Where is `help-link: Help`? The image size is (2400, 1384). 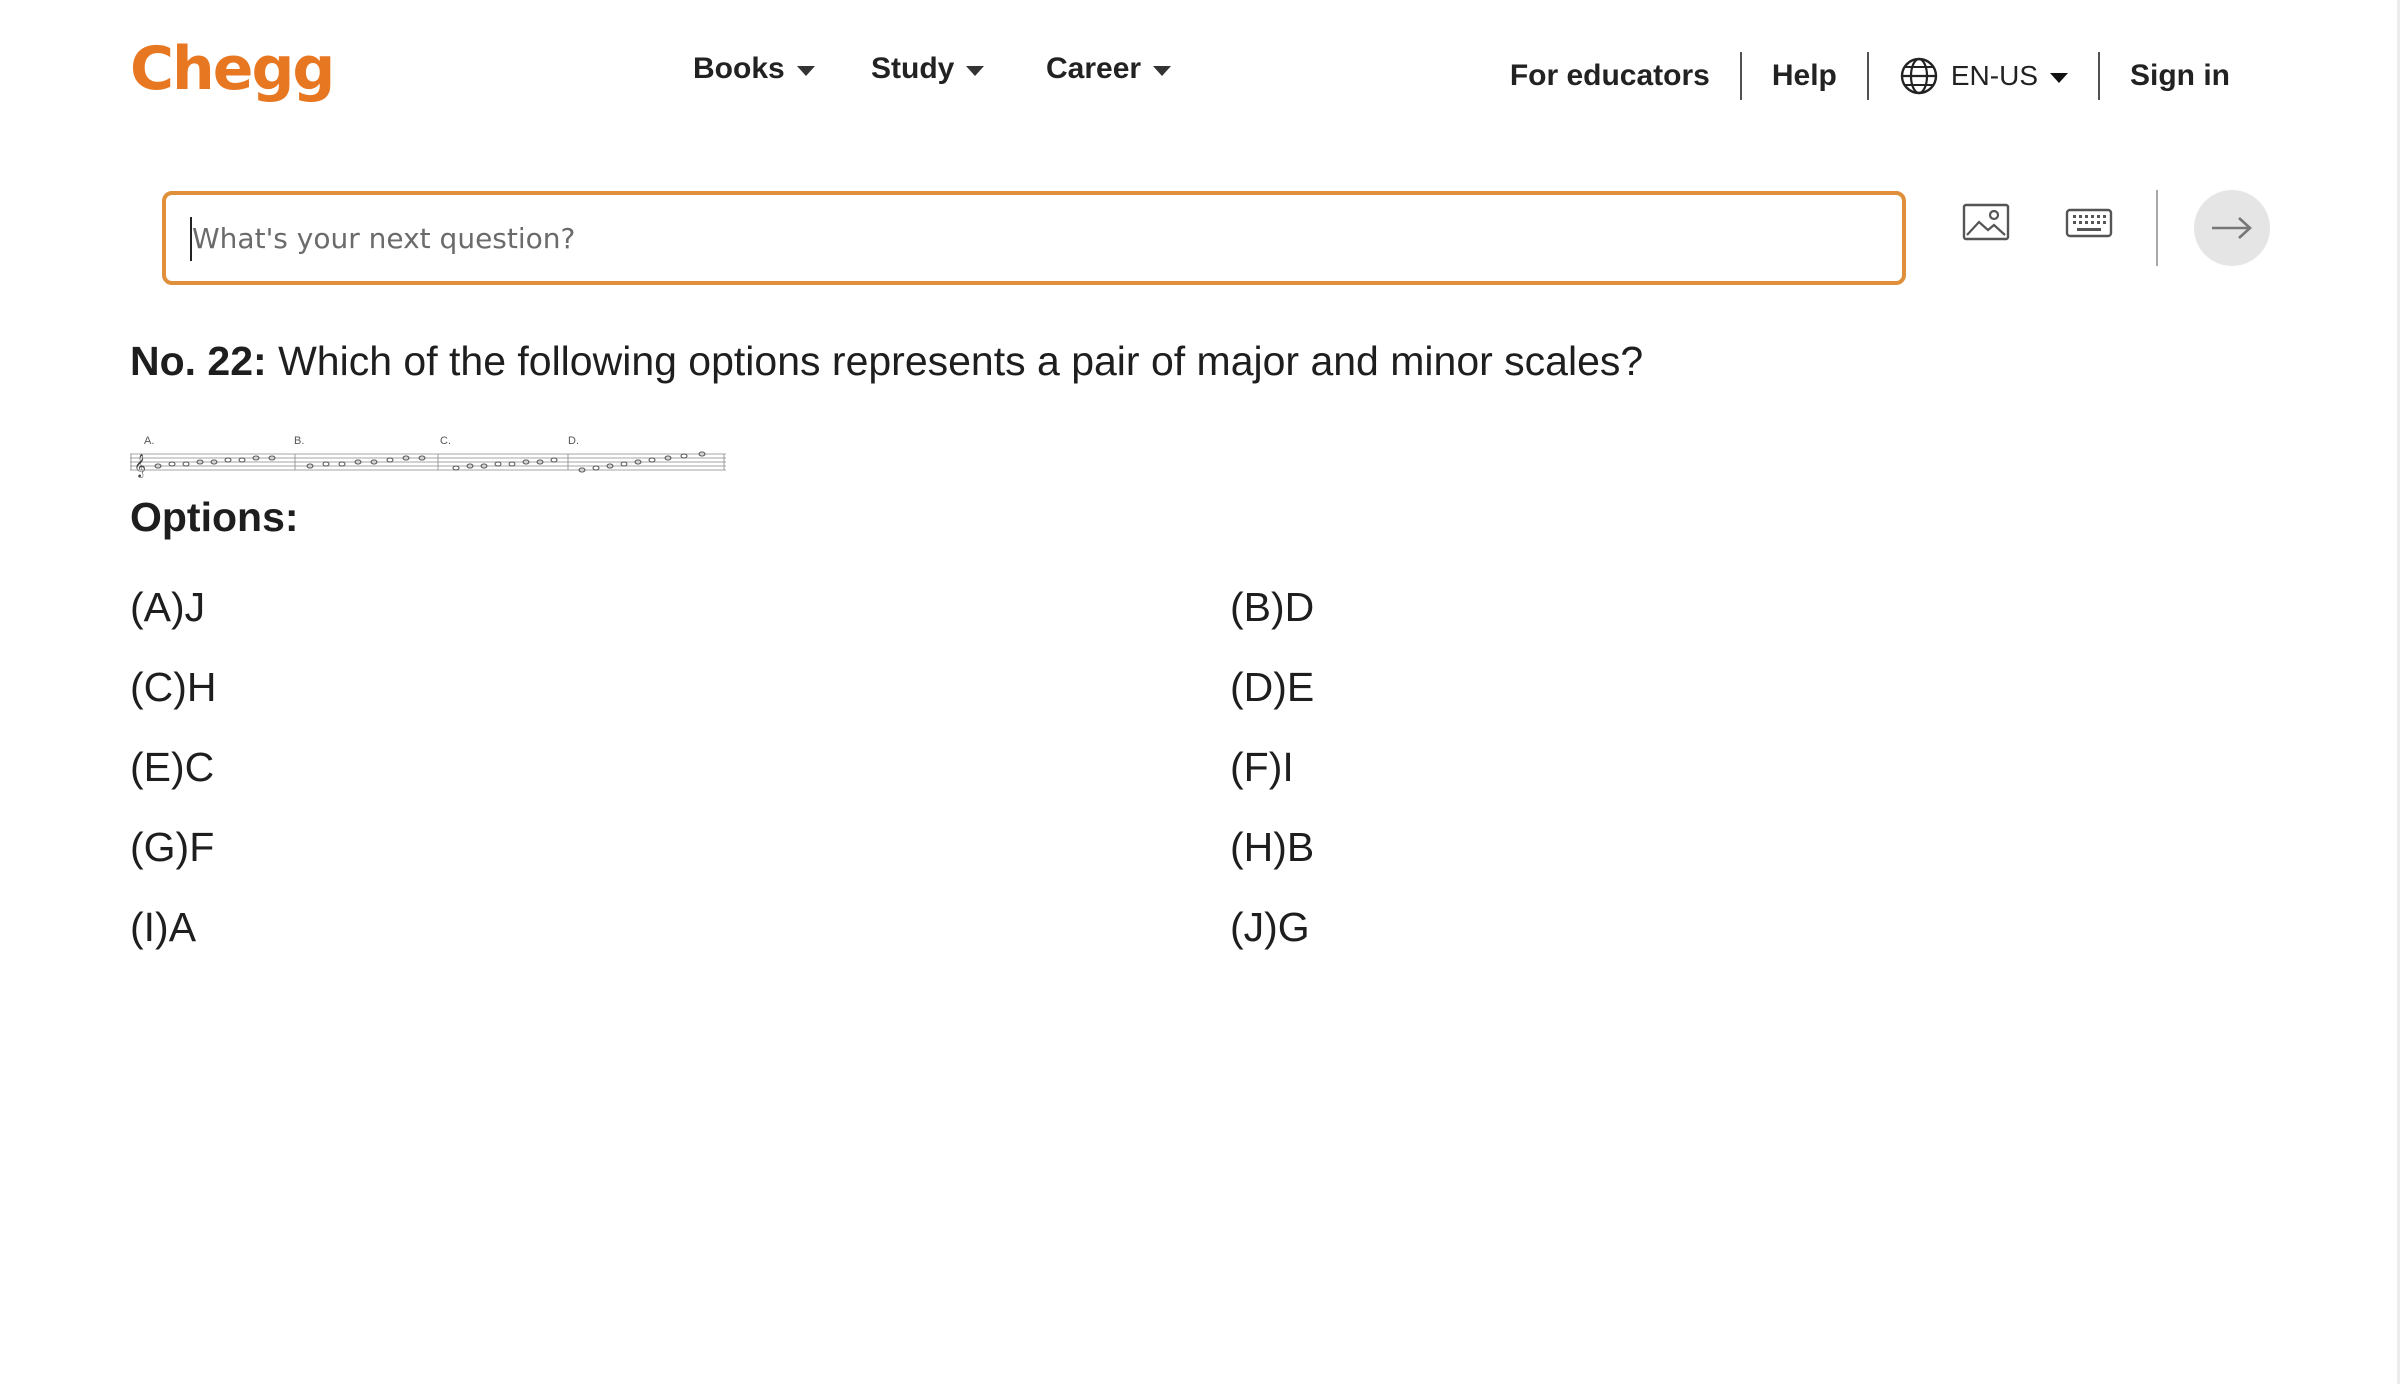
help-link: Help is located at coordinates (1804, 76).